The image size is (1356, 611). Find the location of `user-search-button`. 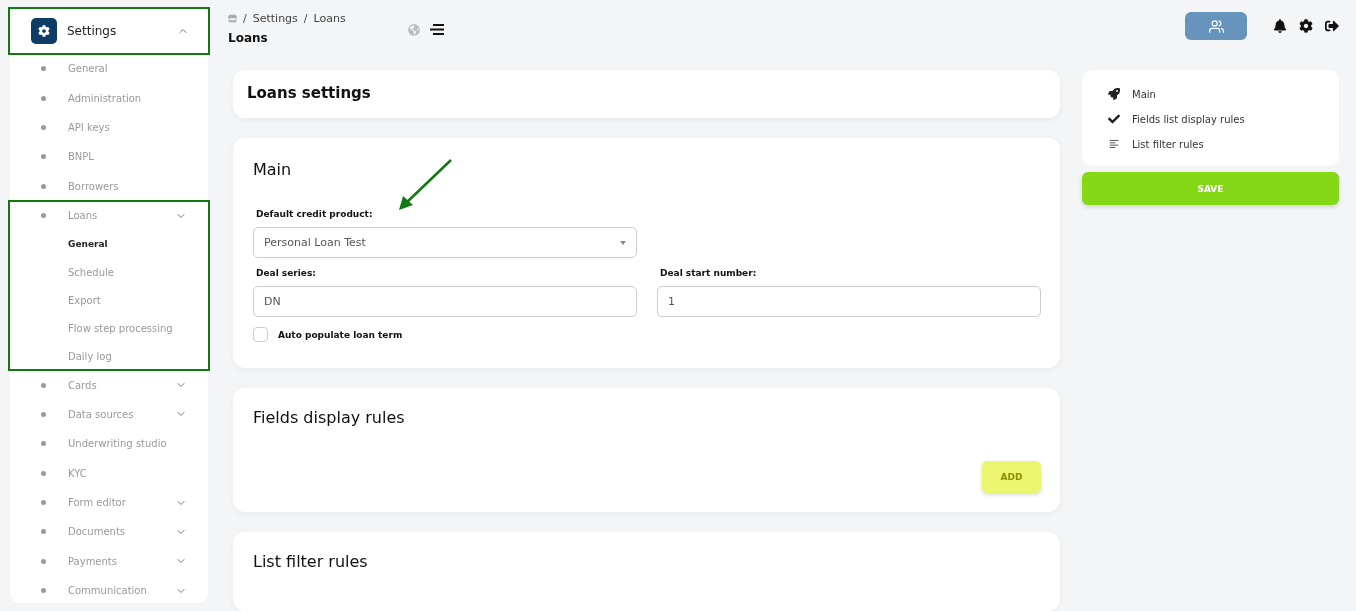

user-search-button is located at coordinates (1216, 26).